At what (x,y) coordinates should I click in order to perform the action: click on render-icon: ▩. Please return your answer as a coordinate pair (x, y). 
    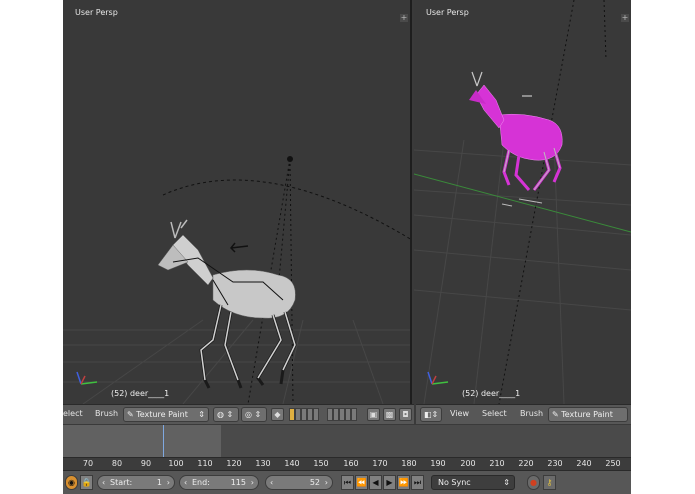
    Looking at the image, I should click on (389, 414).